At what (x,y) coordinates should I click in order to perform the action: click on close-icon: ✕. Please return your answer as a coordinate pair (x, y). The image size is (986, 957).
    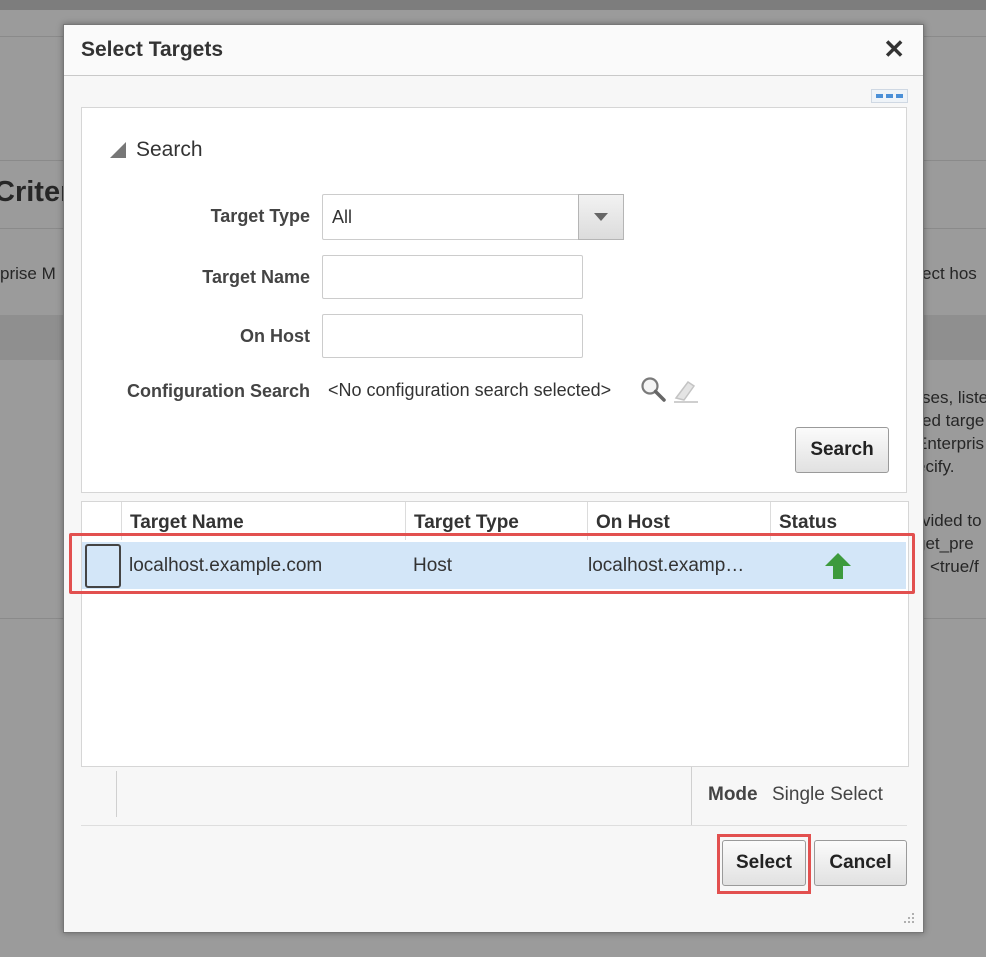
    Looking at the image, I should click on (894, 49).